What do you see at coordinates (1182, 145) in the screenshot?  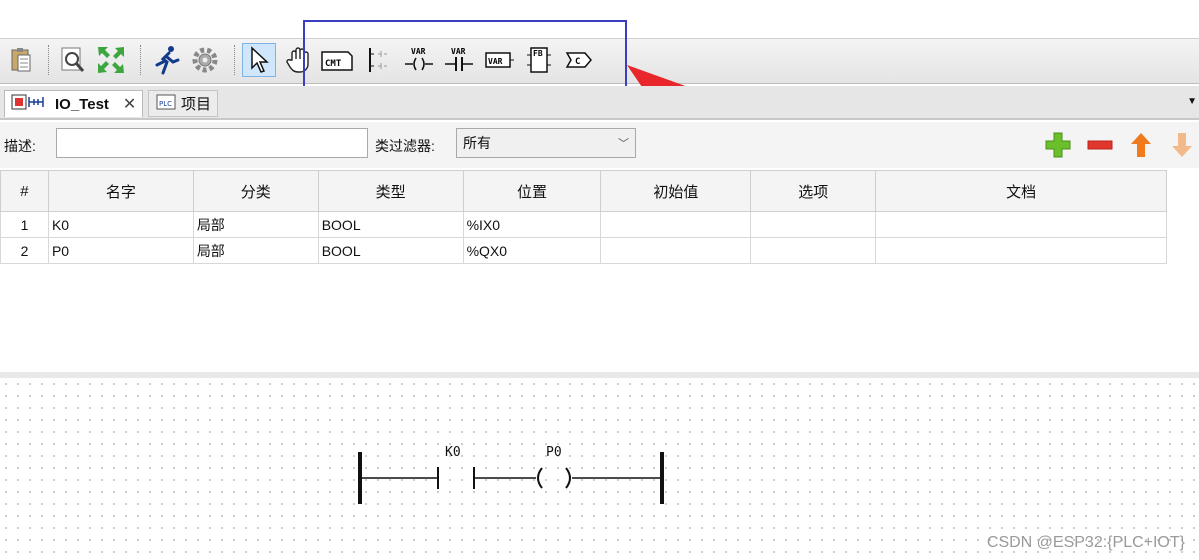 I see `move-down-icon` at bounding box center [1182, 145].